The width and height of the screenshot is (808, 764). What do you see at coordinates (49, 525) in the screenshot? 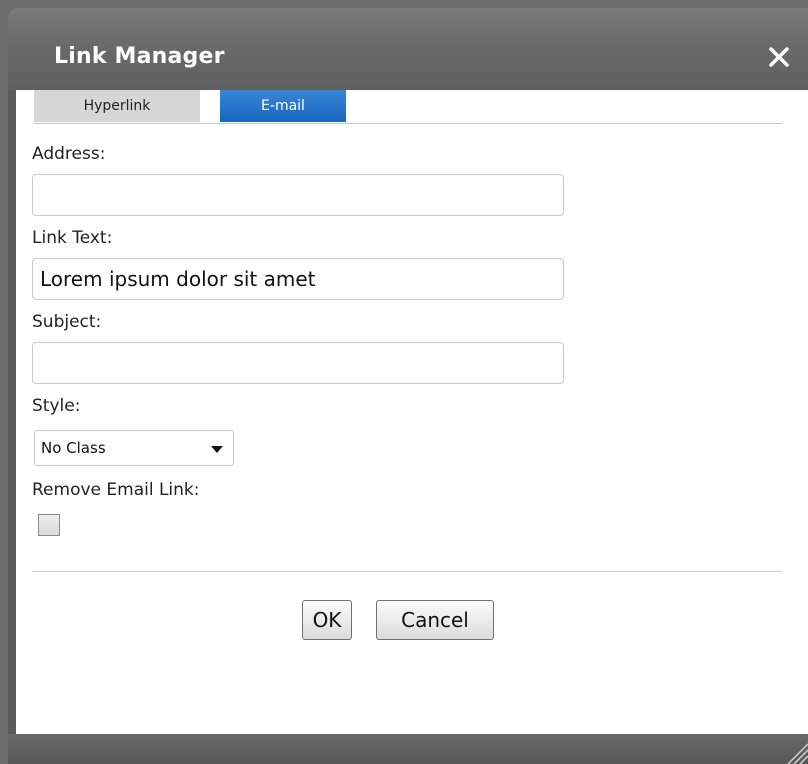
I see `remove-email-link-checkbox` at bounding box center [49, 525].